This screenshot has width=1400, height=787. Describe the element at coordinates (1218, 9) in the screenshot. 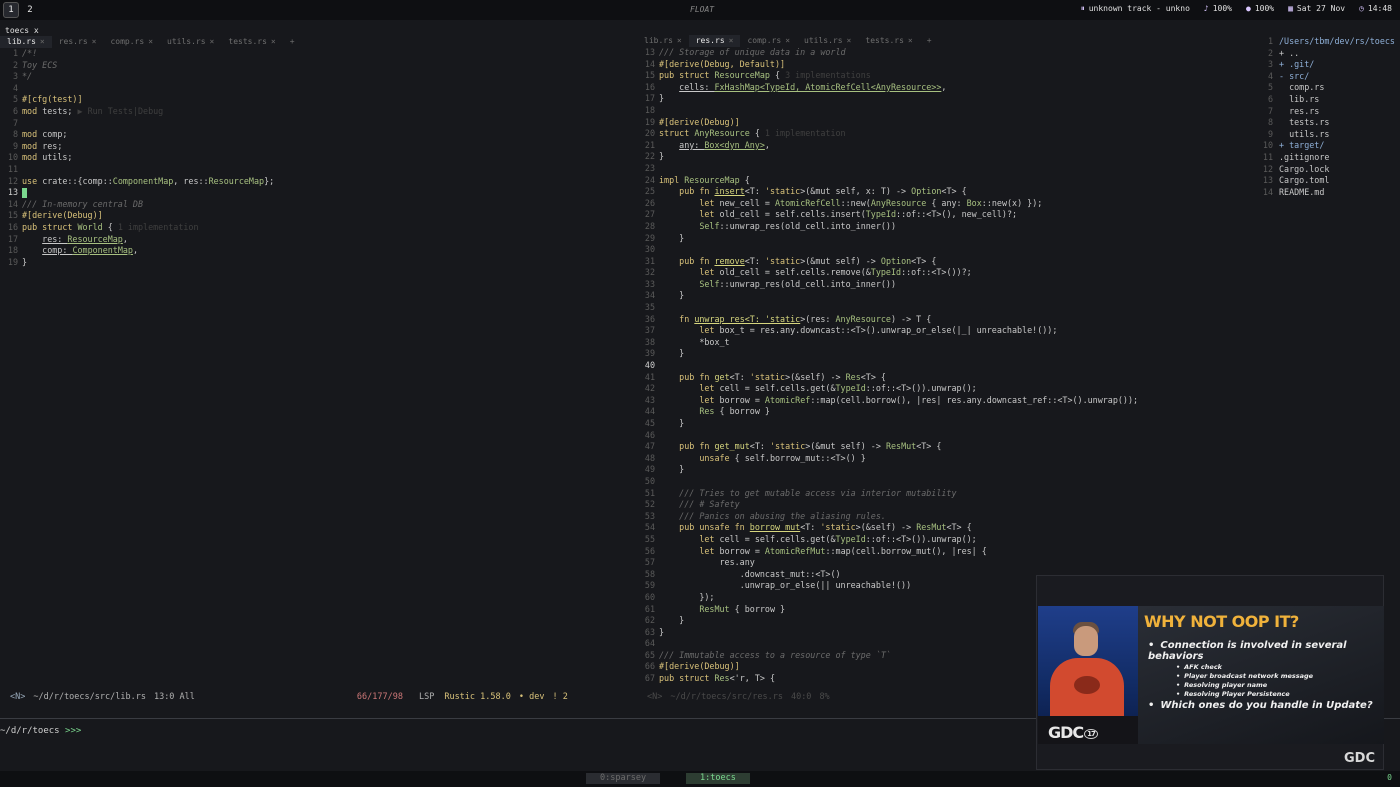

I see `volume-status: ♪ 100%` at that location.